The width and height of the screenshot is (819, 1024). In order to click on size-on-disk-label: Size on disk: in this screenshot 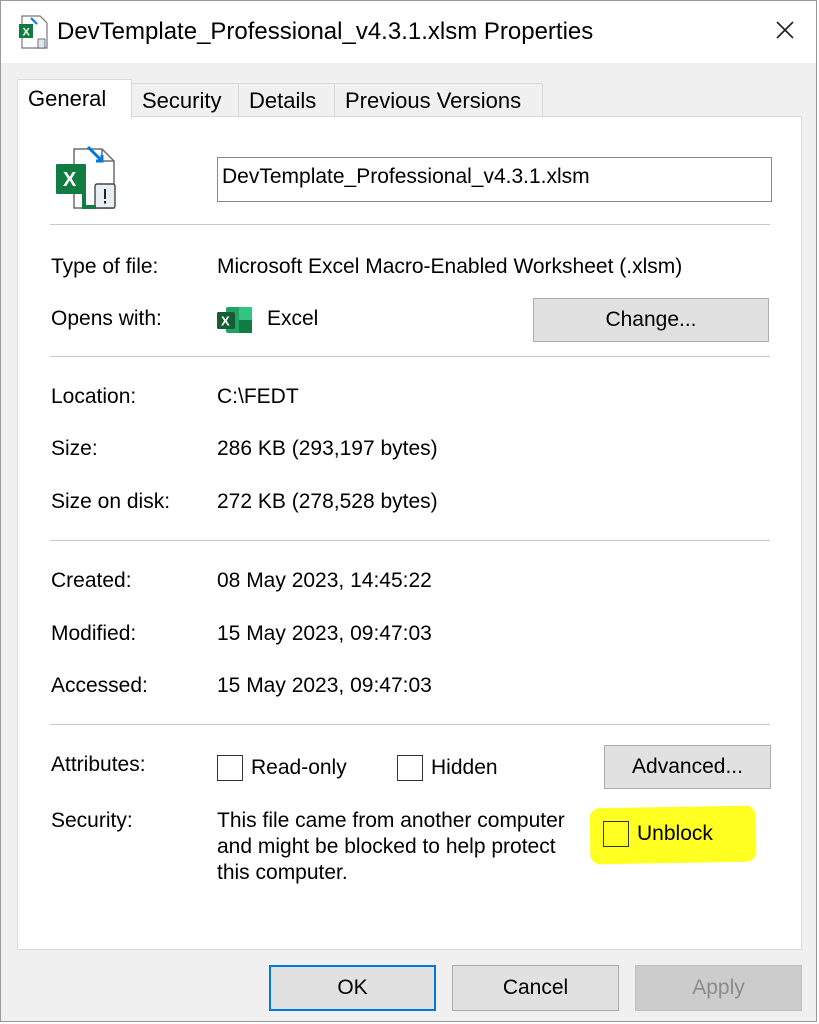, I will do `click(111, 501)`.